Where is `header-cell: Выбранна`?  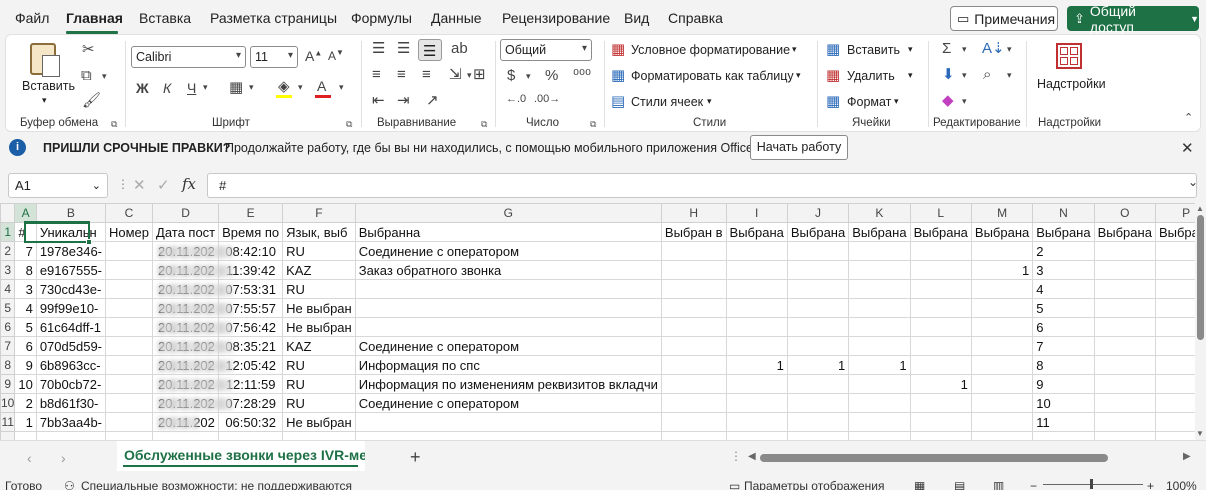 header-cell: Выбранна is located at coordinates (508, 232).